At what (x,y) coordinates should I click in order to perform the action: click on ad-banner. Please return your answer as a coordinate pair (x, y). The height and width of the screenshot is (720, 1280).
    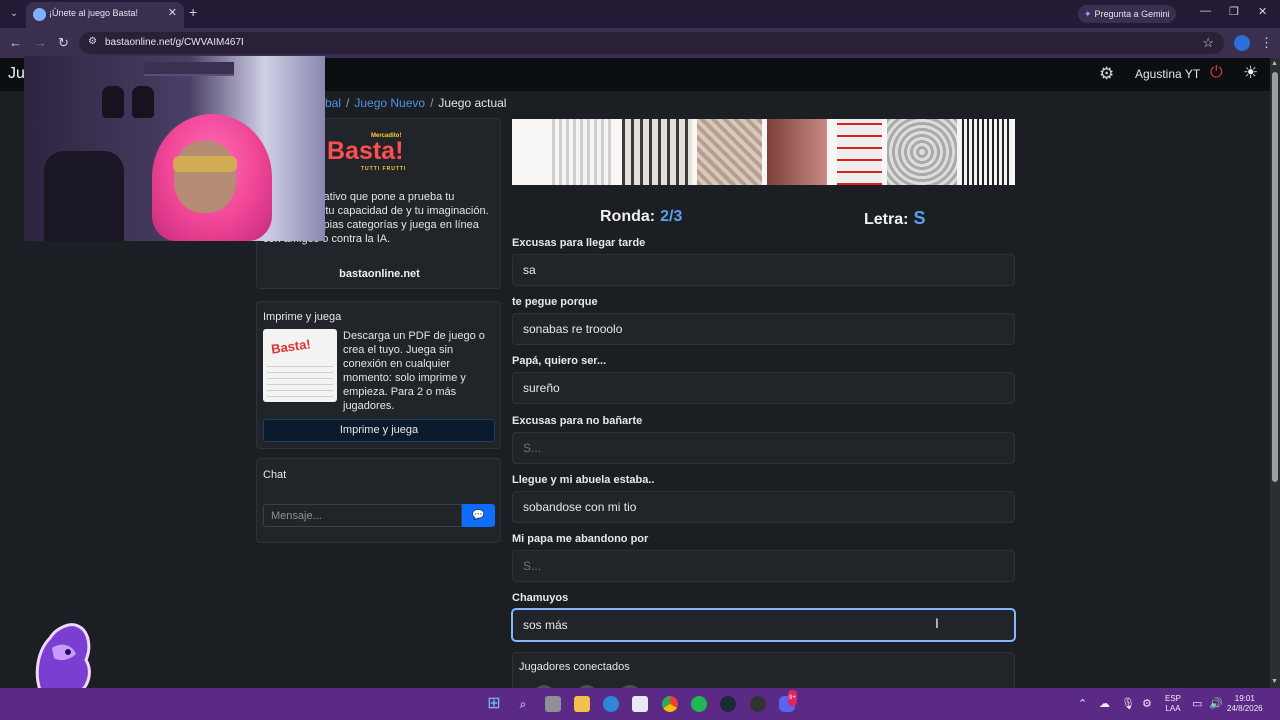
    Looking at the image, I should click on (763, 152).